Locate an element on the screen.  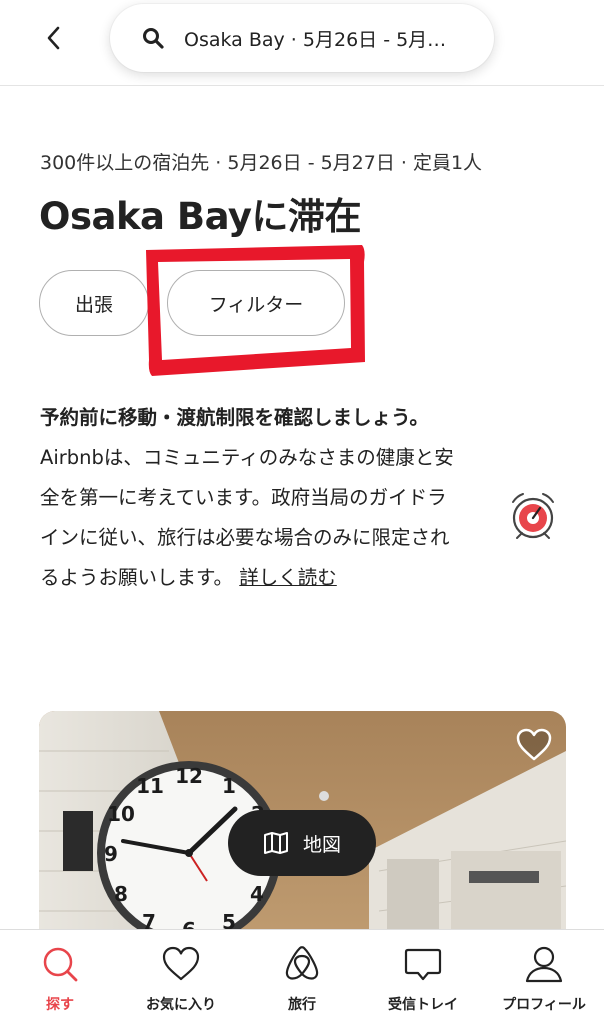
svg-text: 12 is located at coordinates (189, 776).